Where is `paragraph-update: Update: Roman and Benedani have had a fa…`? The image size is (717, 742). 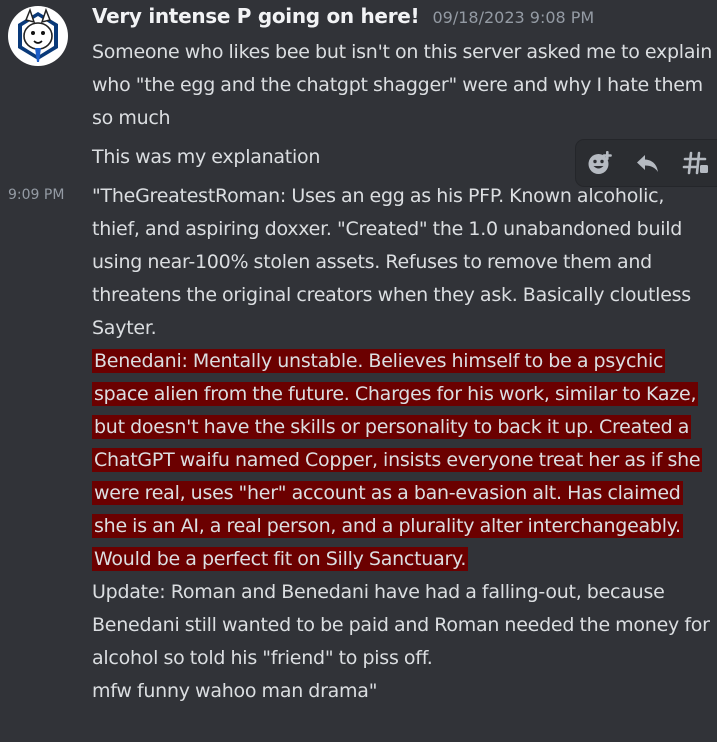 paragraph-update: Update: Roman and Benedani have had a fa… is located at coordinates (402, 625).